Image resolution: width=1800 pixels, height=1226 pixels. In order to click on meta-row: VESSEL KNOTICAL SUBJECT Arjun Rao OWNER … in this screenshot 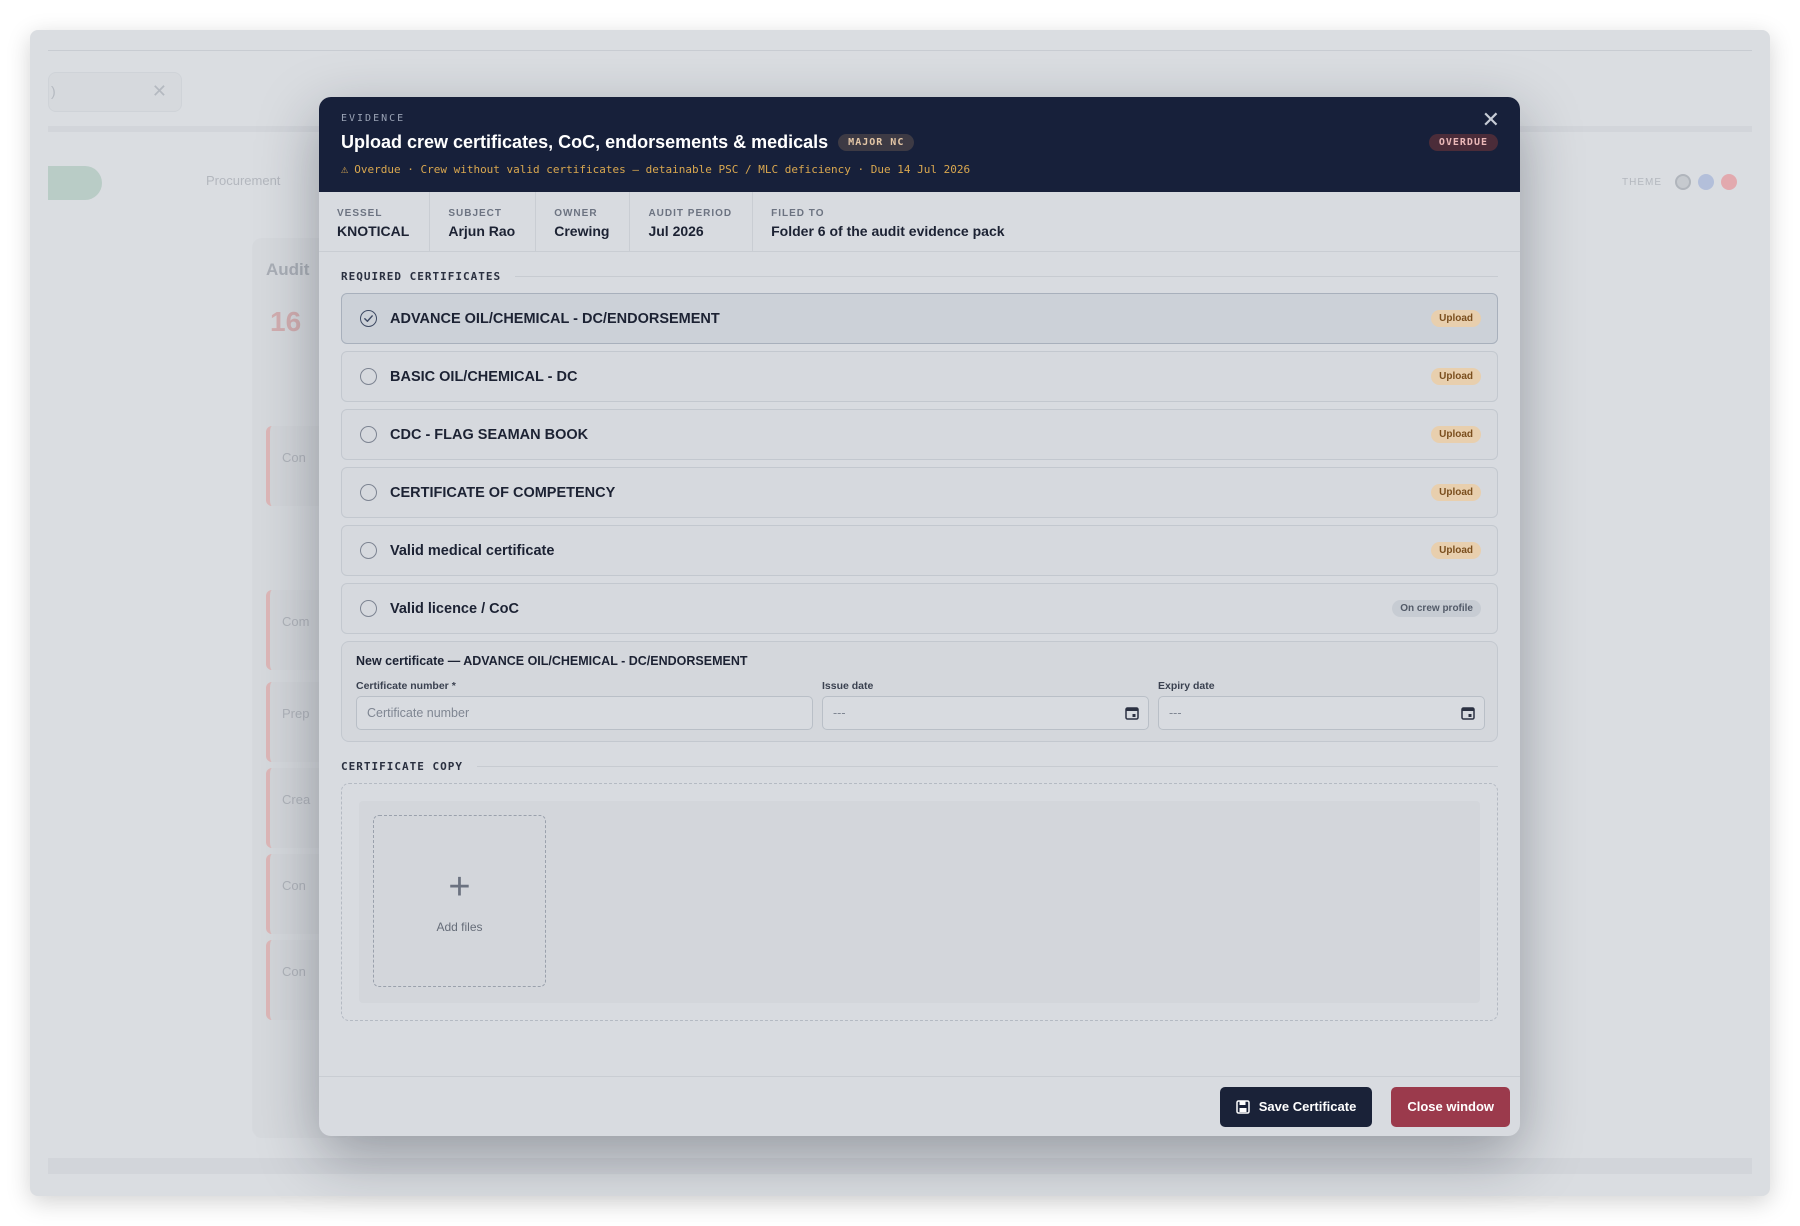, I will do `click(919, 222)`.